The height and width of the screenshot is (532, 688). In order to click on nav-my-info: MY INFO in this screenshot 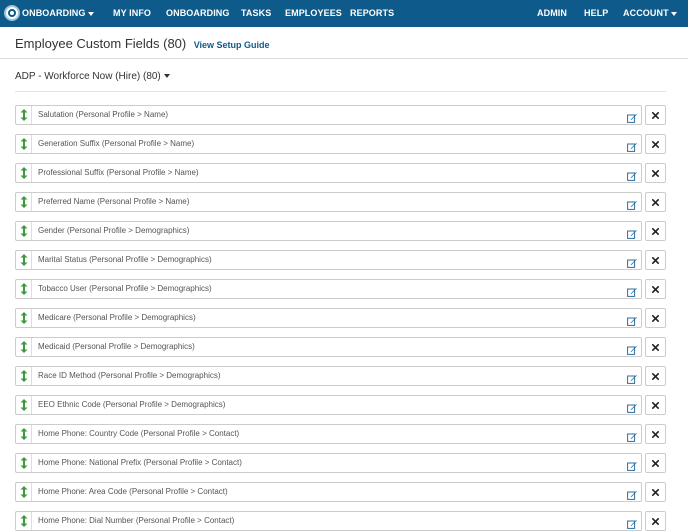, I will do `click(132, 13)`.